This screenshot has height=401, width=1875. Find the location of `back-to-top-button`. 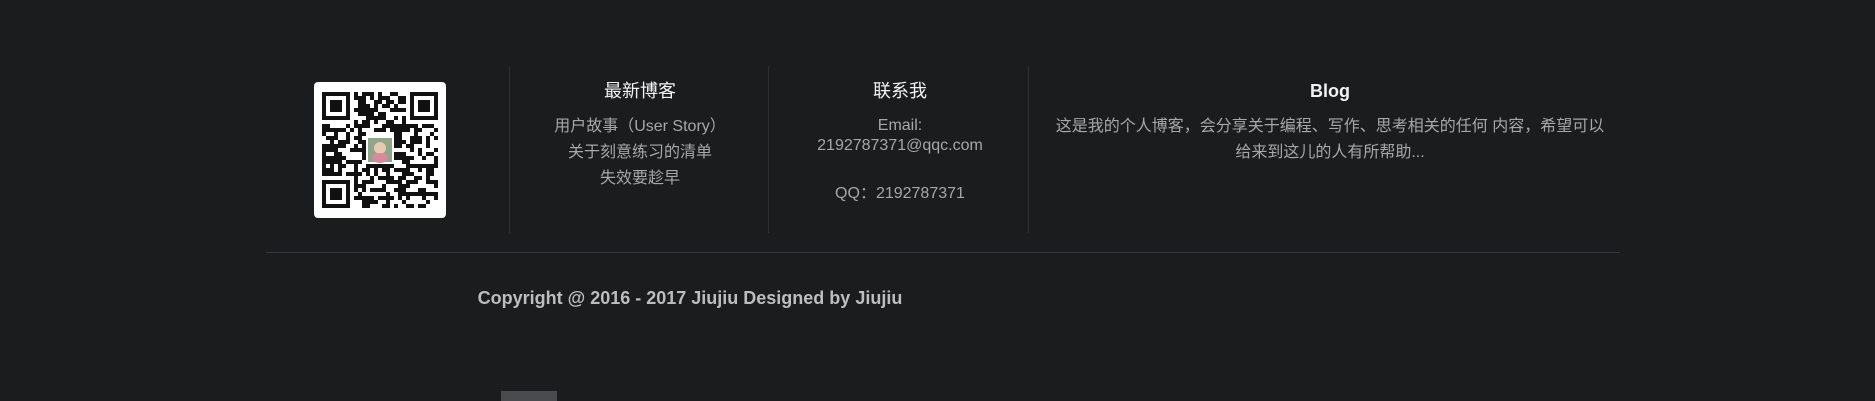

back-to-top-button is located at coordinates (529, 396).